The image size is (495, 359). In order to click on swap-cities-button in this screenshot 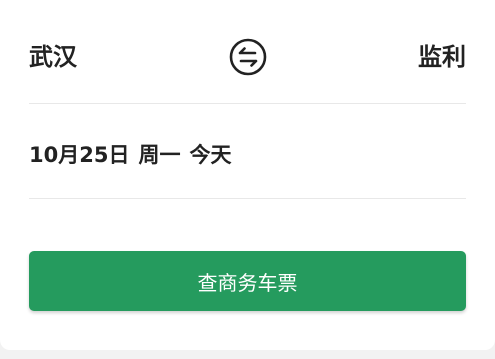, I will do `click(248, 57)`.